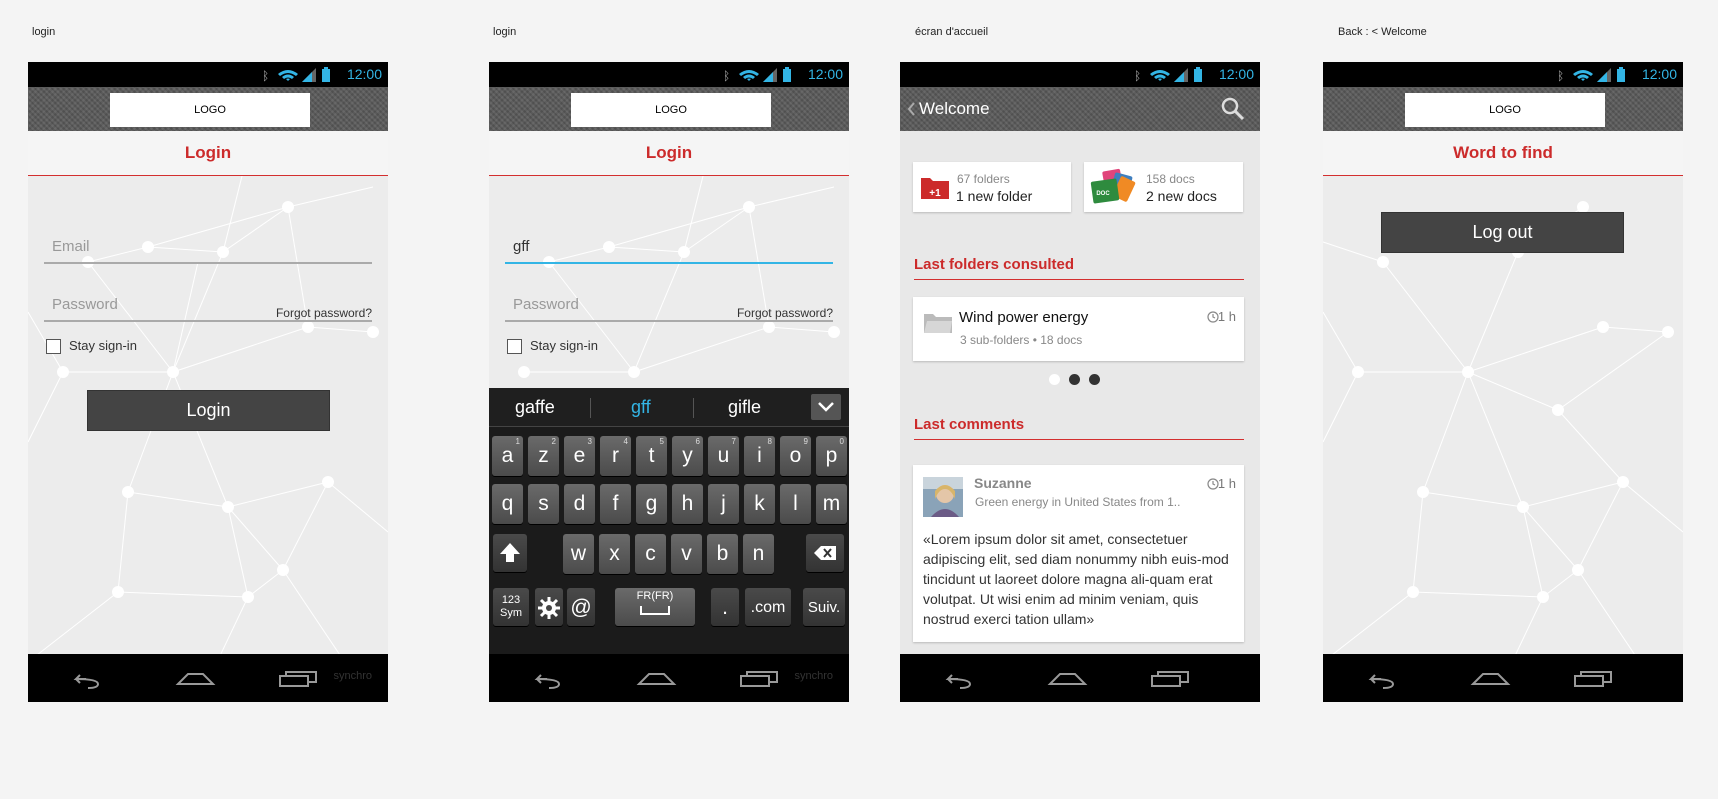 The image size is (1718, 799). Describe the element at coordinates (615, 504) in the screenshot. I see `key-f: f` at that location.